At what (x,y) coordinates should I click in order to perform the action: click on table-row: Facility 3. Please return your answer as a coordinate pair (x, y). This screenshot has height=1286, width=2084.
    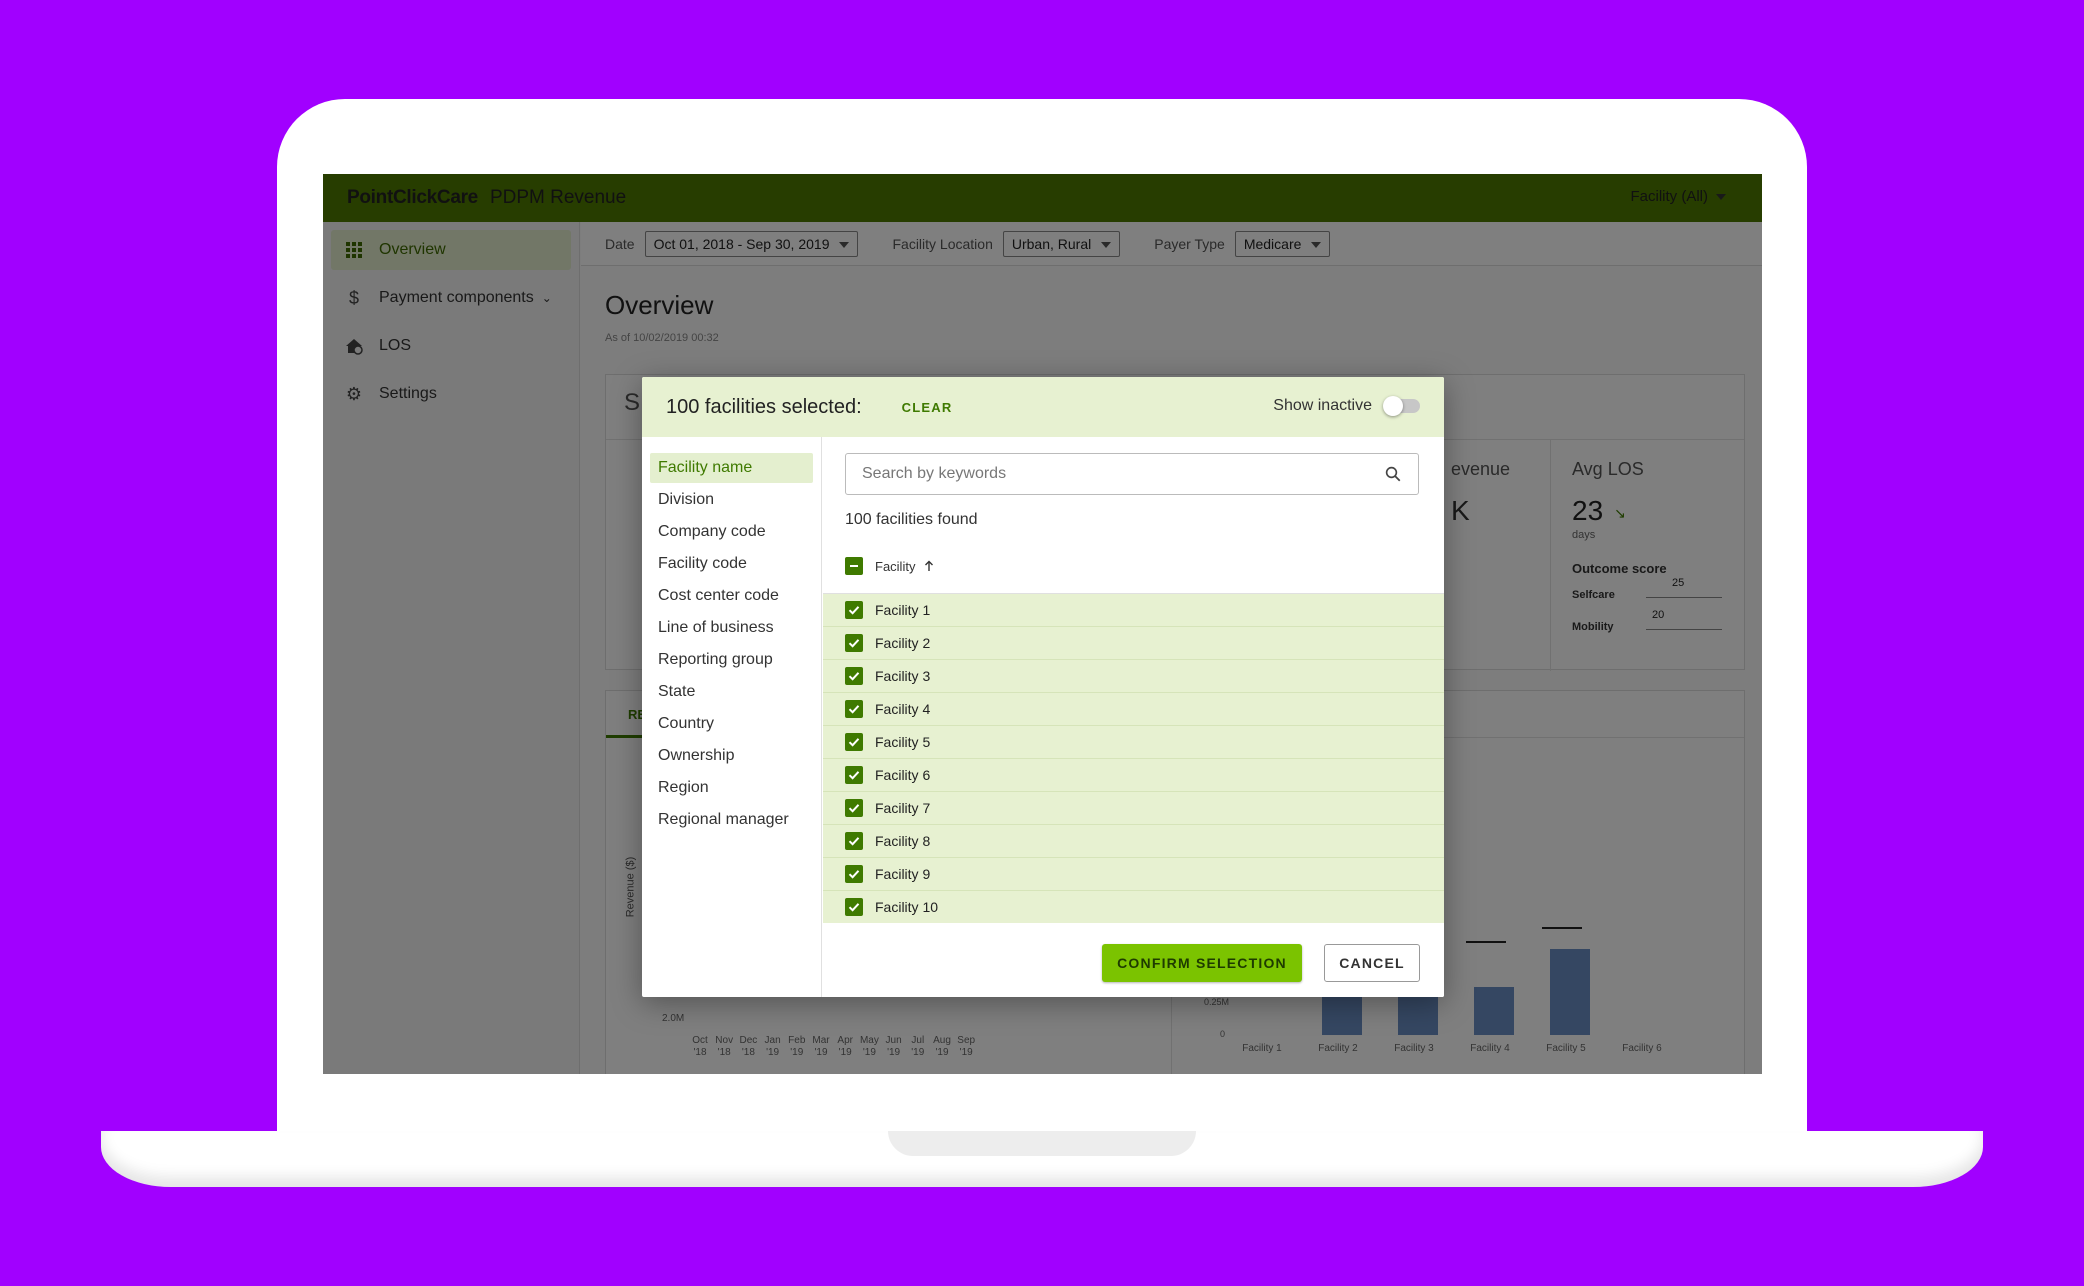
    Looking at the image, I should click on (1133, 676).